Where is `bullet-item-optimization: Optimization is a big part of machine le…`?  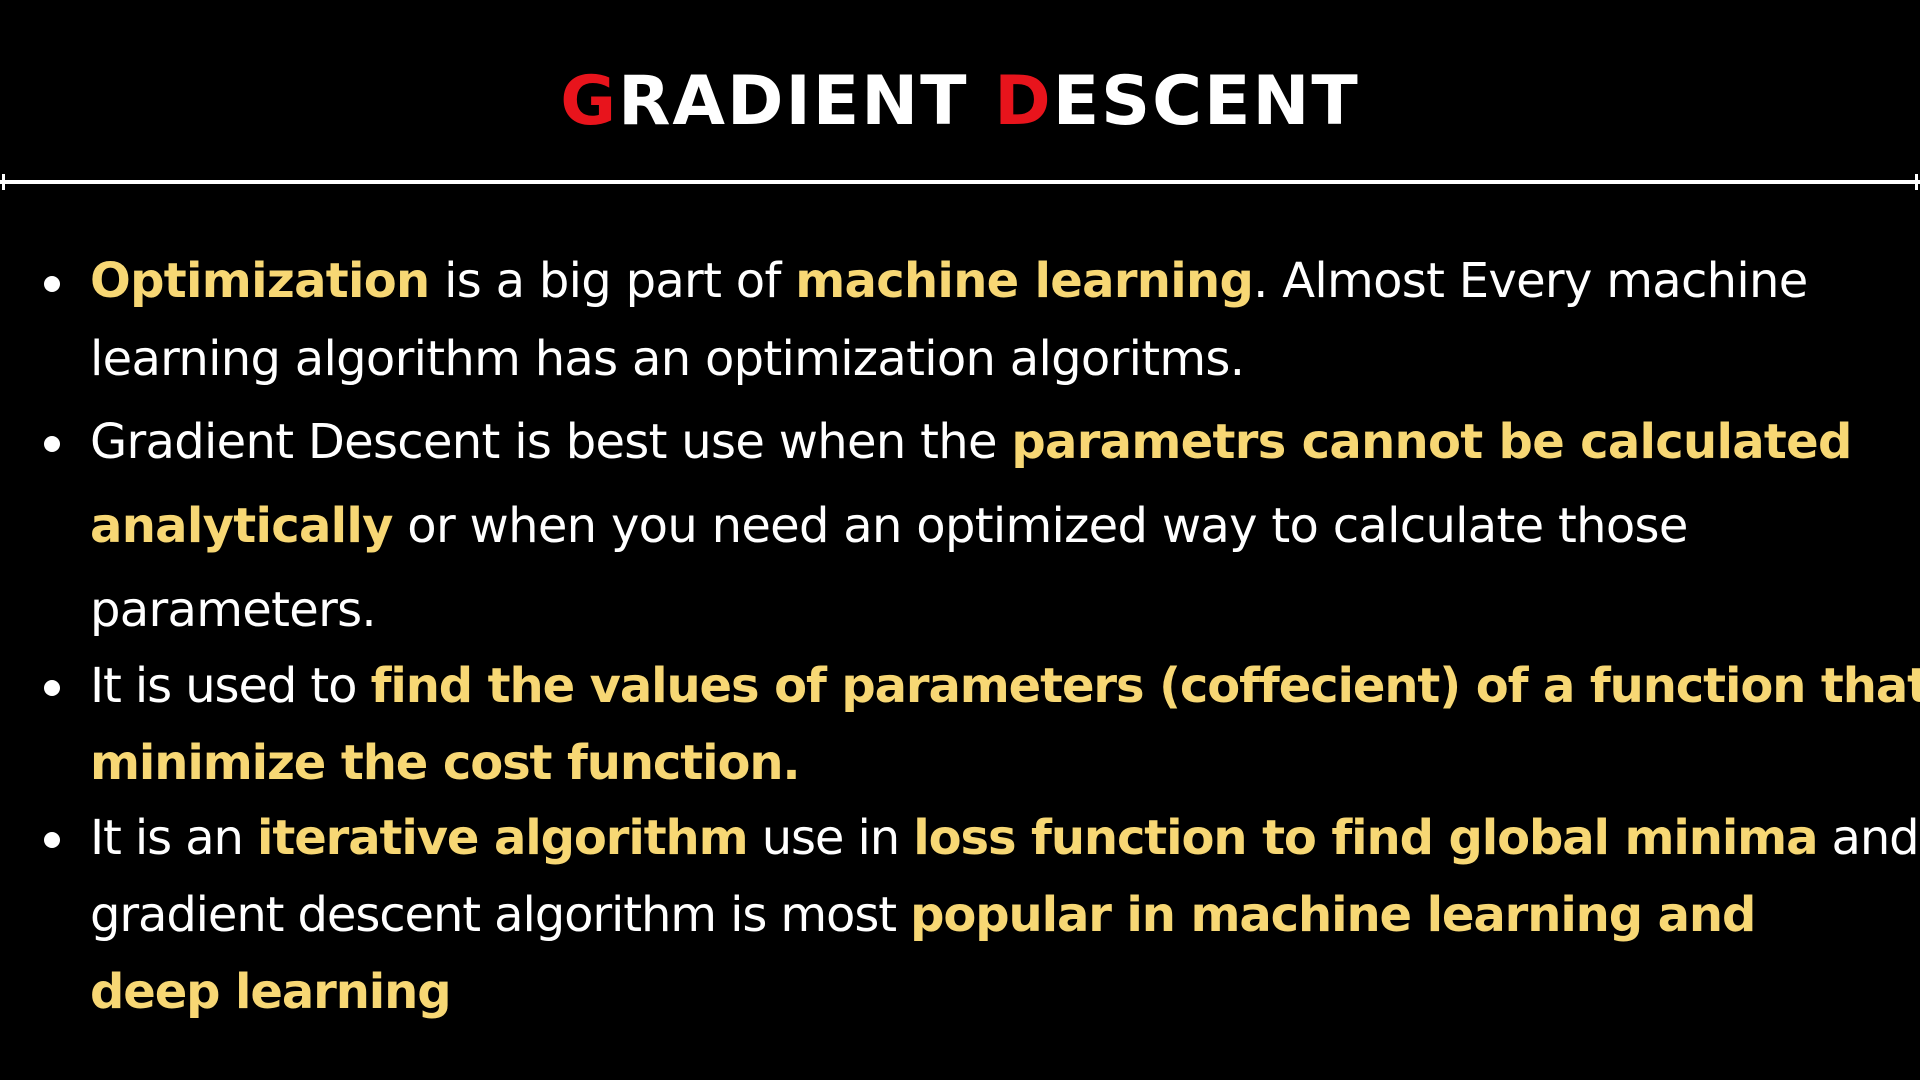 bullet-item-optimization: Optimization is a big part of machine le… is located at coordinates (960, 320).